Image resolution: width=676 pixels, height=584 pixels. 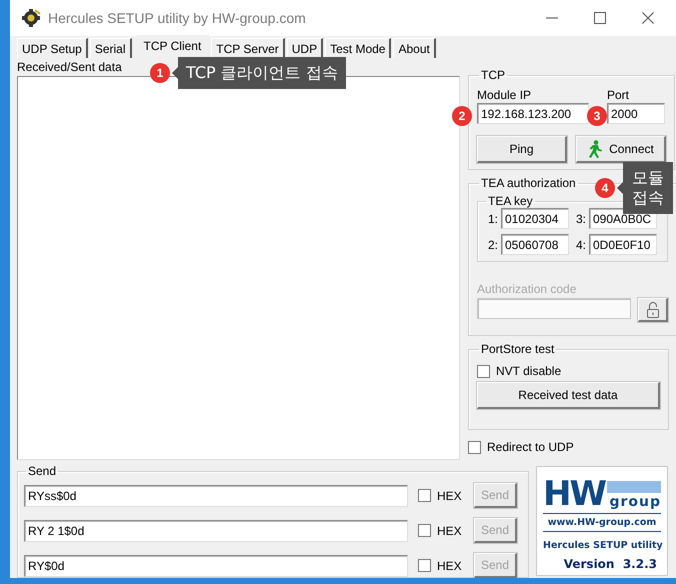 What do you see at coordinates (595, 149) in the screenshot?
I see `walking-person-icon` at bounding box center [595, 149].